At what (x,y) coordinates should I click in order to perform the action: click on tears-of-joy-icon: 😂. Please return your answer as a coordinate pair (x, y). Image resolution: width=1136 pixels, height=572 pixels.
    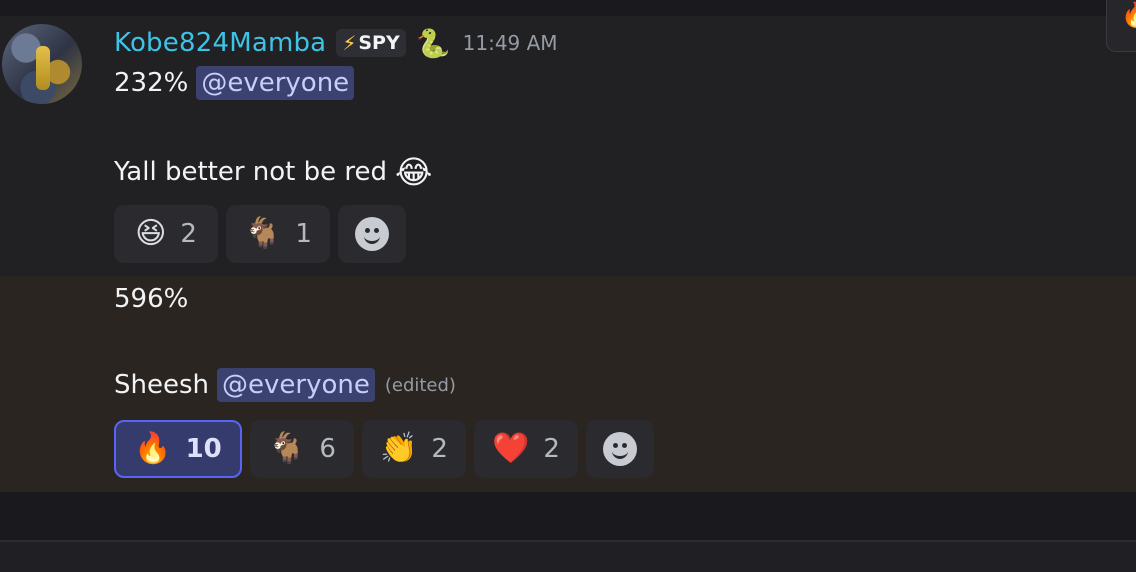
    Looking at the image, I should click on (414, 172).